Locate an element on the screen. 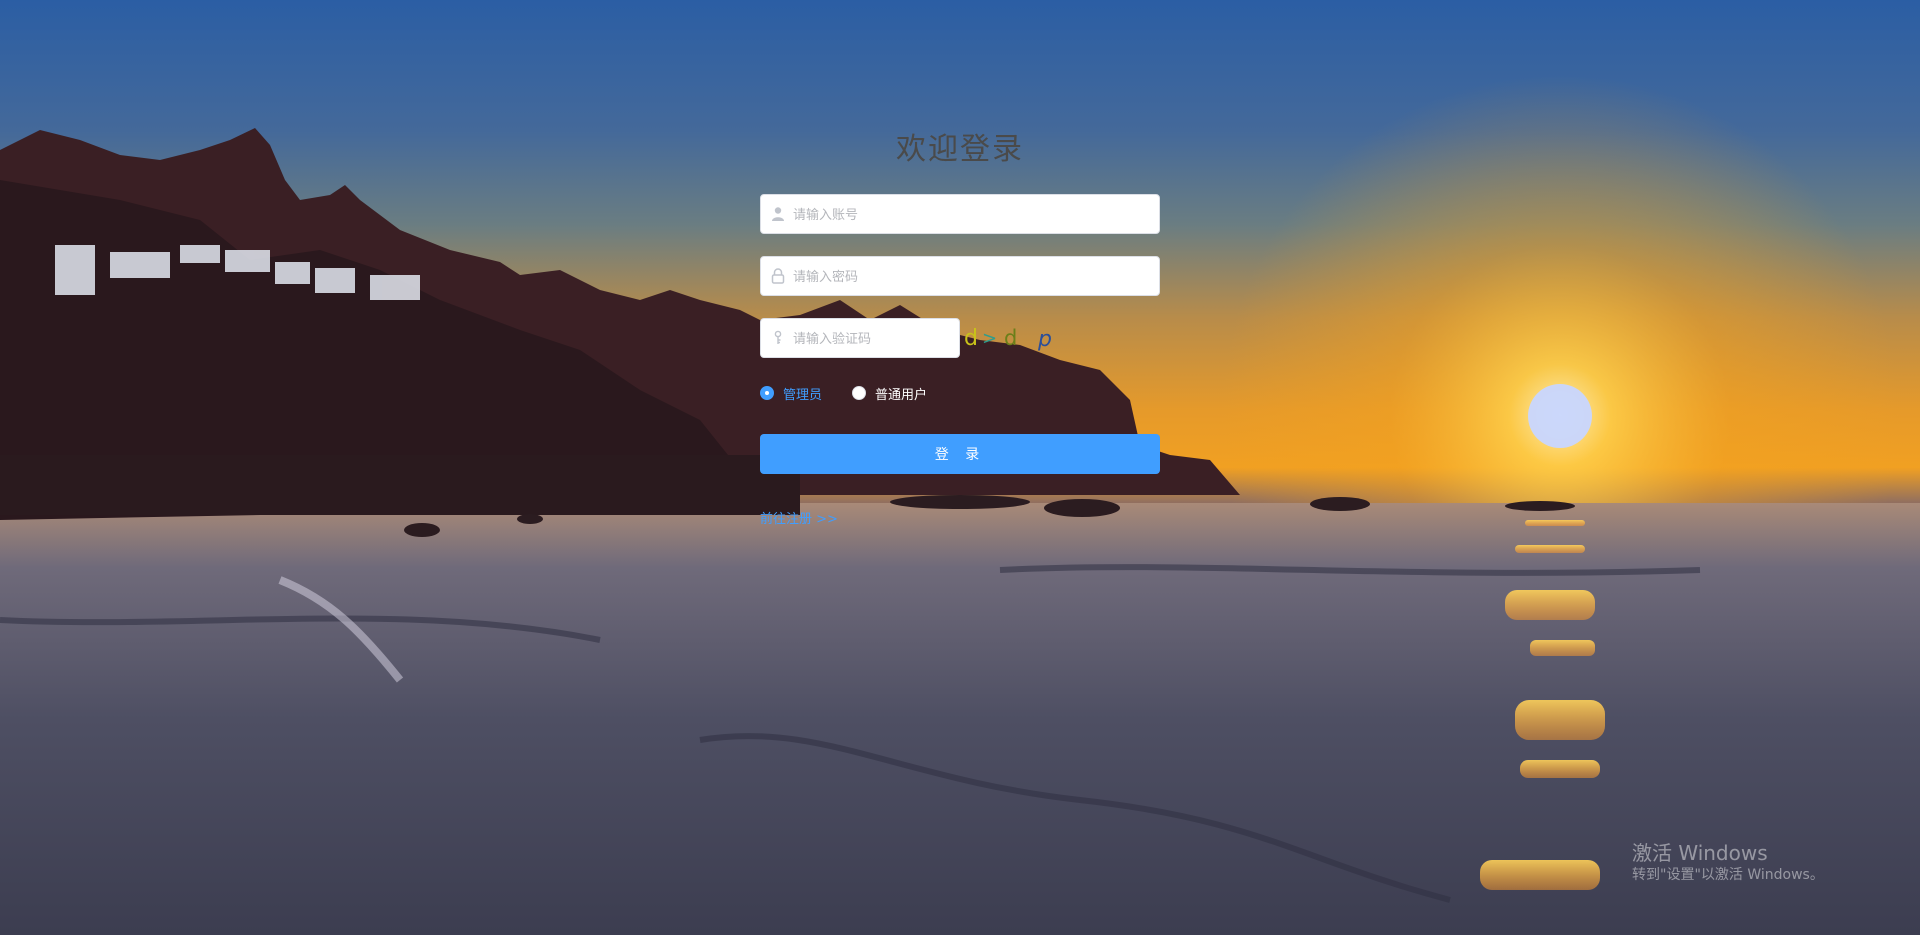 The width and height of the screenshot is (1920, 935). lock-icon is located at coordinates (778, 276).